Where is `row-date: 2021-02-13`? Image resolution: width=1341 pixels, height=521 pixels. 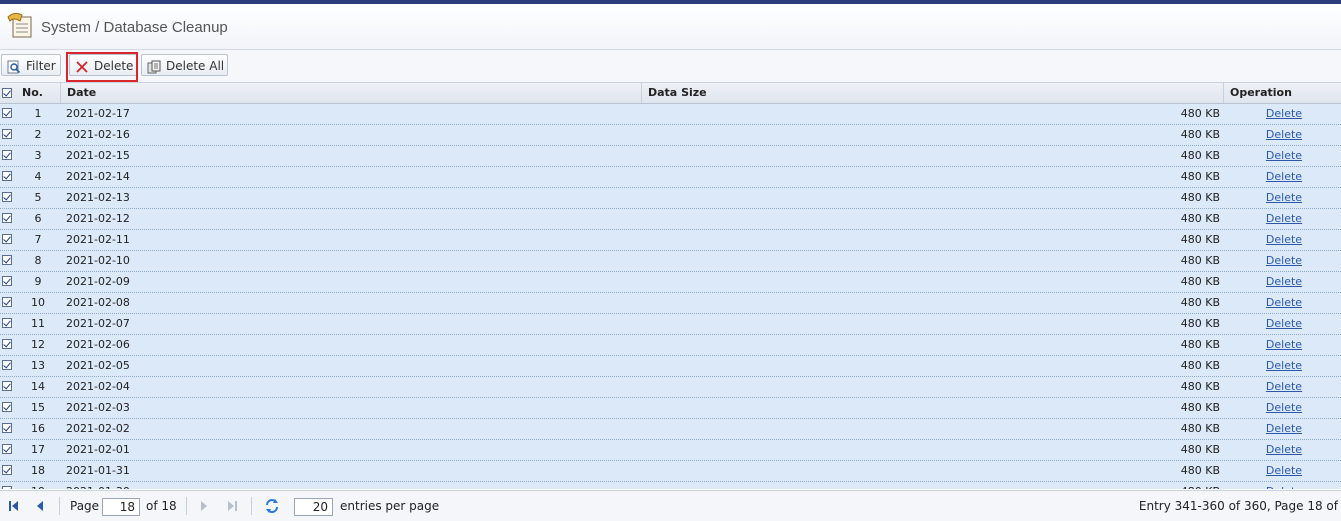
row-date: 2021-02-13 is located at coordinates (98, 197).